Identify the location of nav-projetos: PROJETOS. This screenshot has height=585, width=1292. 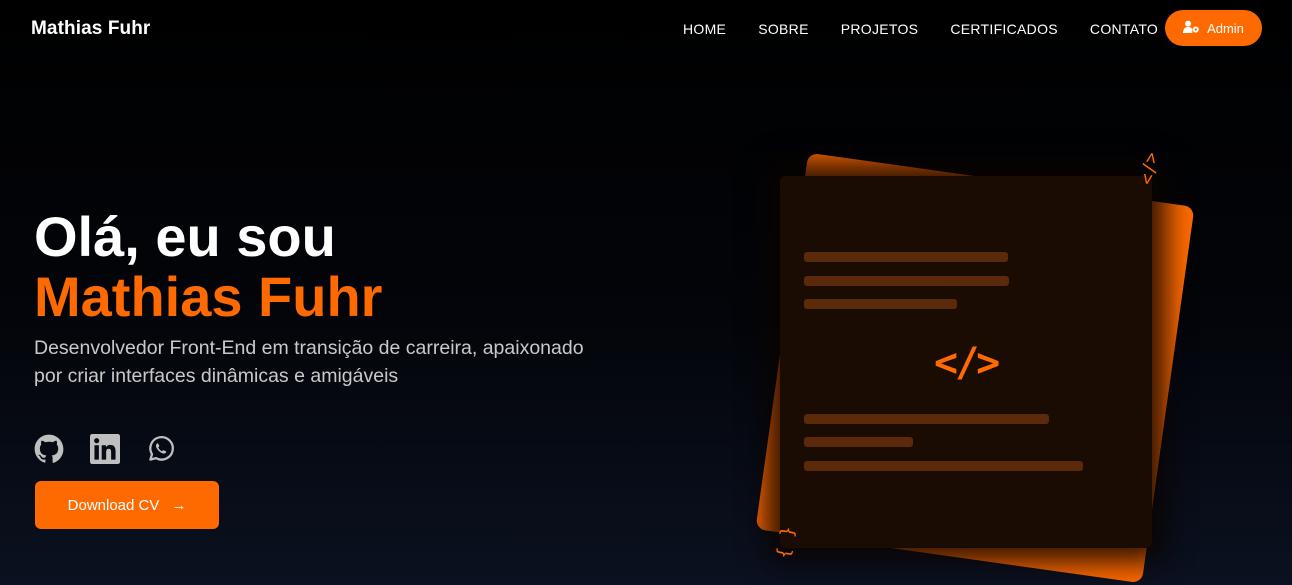
(880, 29).